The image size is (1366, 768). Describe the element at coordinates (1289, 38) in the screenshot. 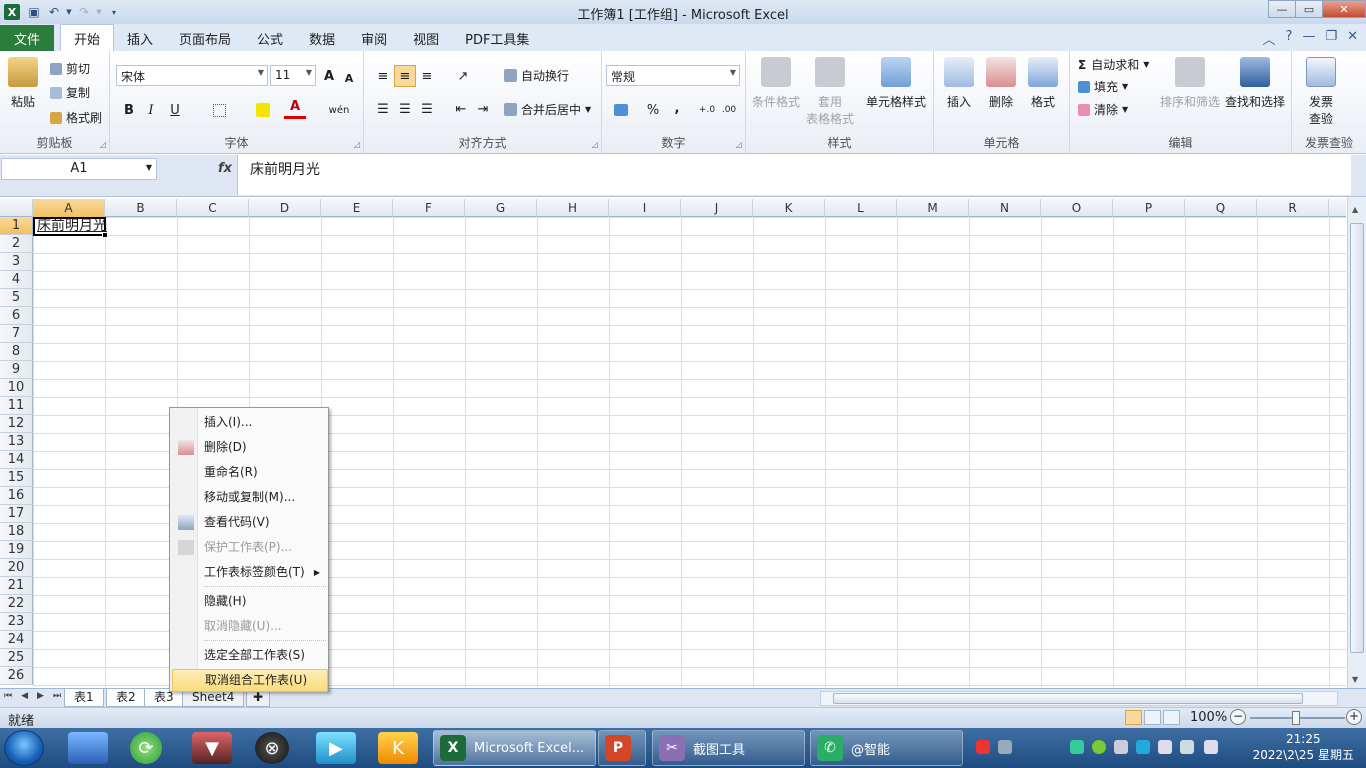

I see `help-icon: ?` at that location.